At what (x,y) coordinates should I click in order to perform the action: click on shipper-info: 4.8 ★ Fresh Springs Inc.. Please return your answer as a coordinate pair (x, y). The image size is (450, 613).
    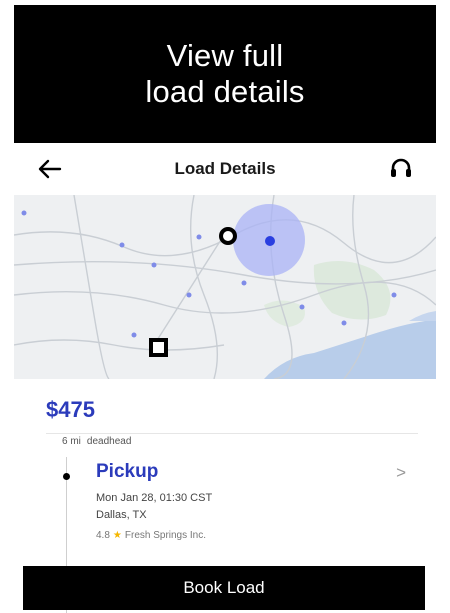
    Looking at the image, I should click on (151, 535).